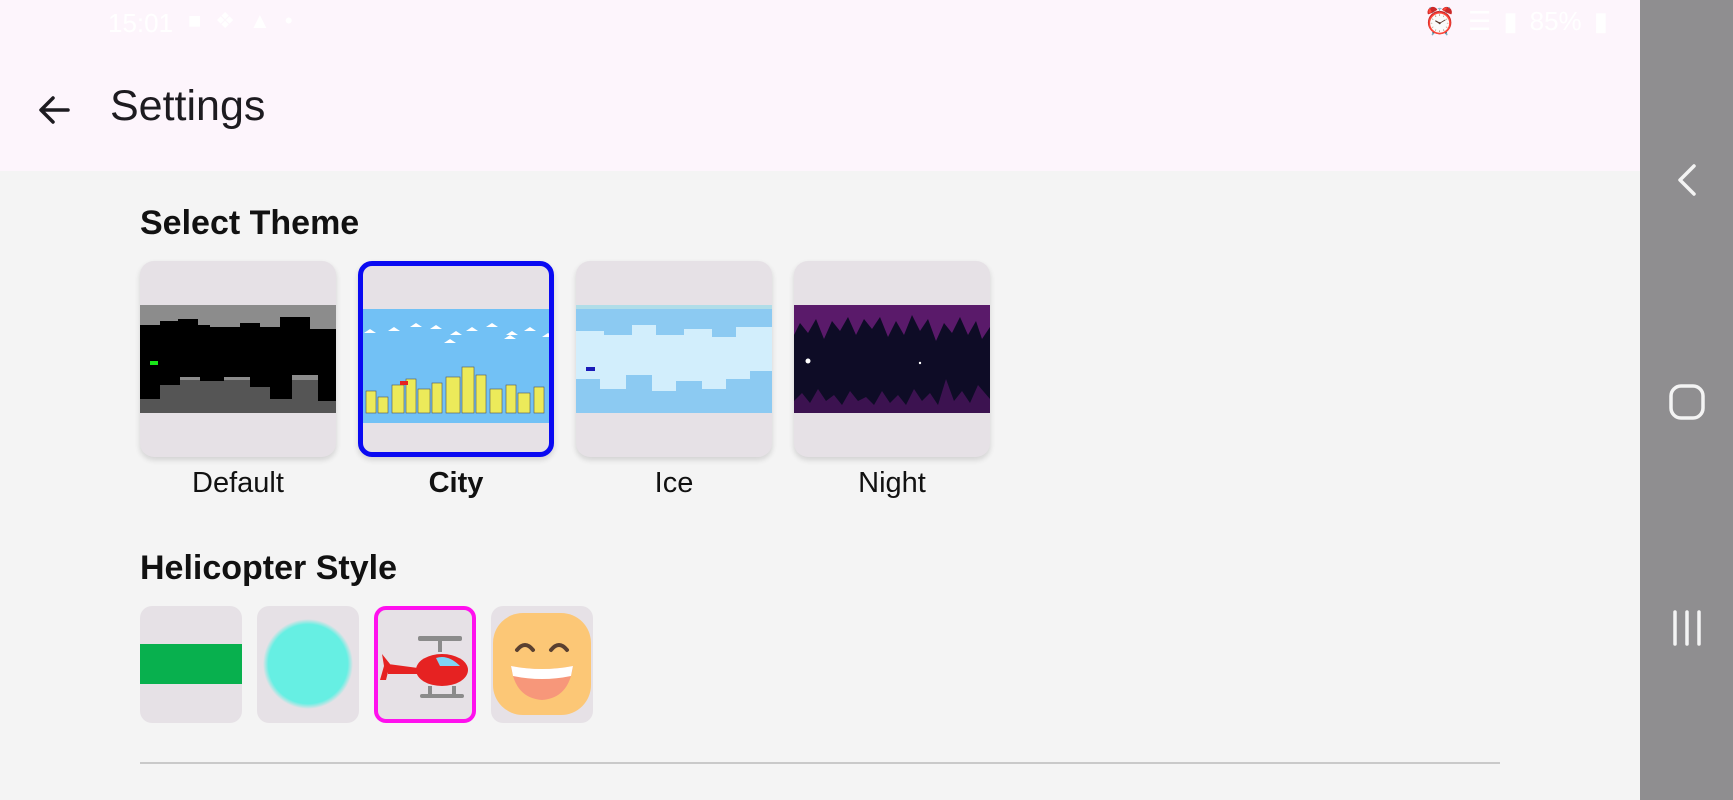  What do you see at coordinates (250, 223) in the screenshot?
I see `select-theme-heading: Select Theme` at bounding box center [250, 223].